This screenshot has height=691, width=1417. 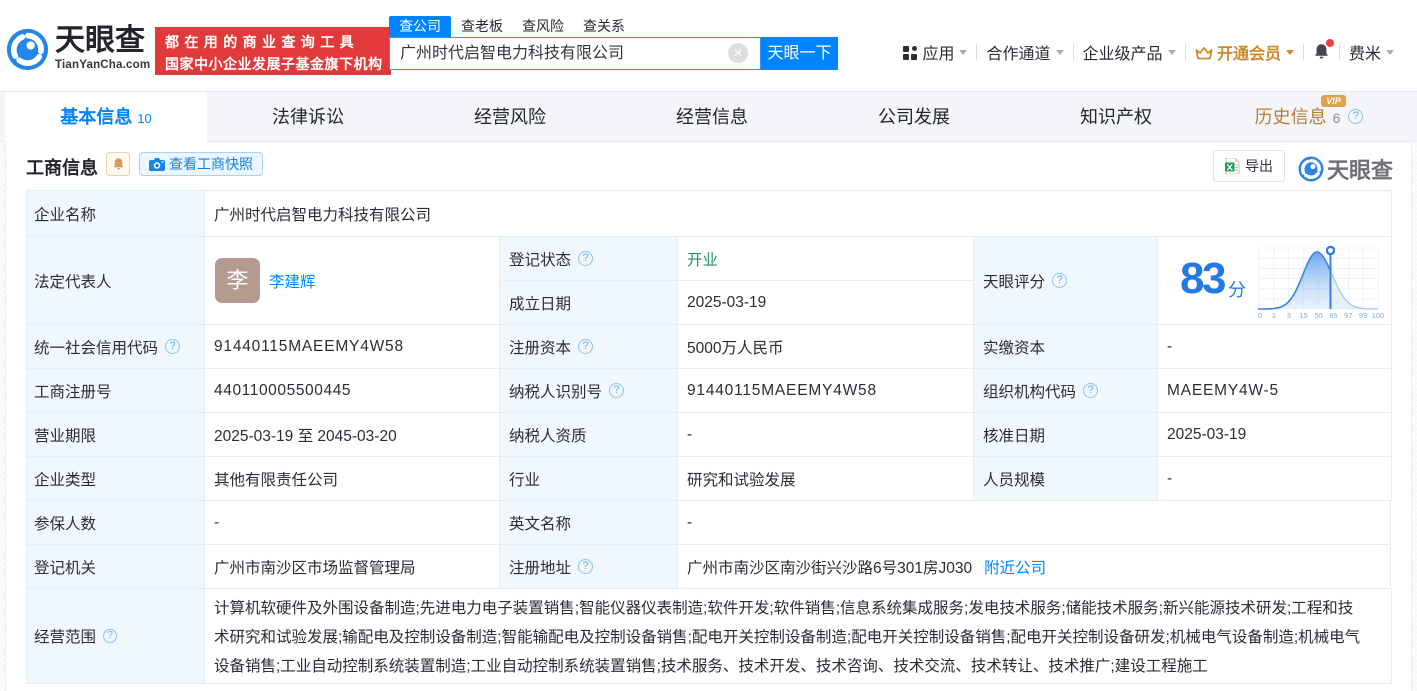 I want to click on svg-text: 0, so click(x=1260, y=315).